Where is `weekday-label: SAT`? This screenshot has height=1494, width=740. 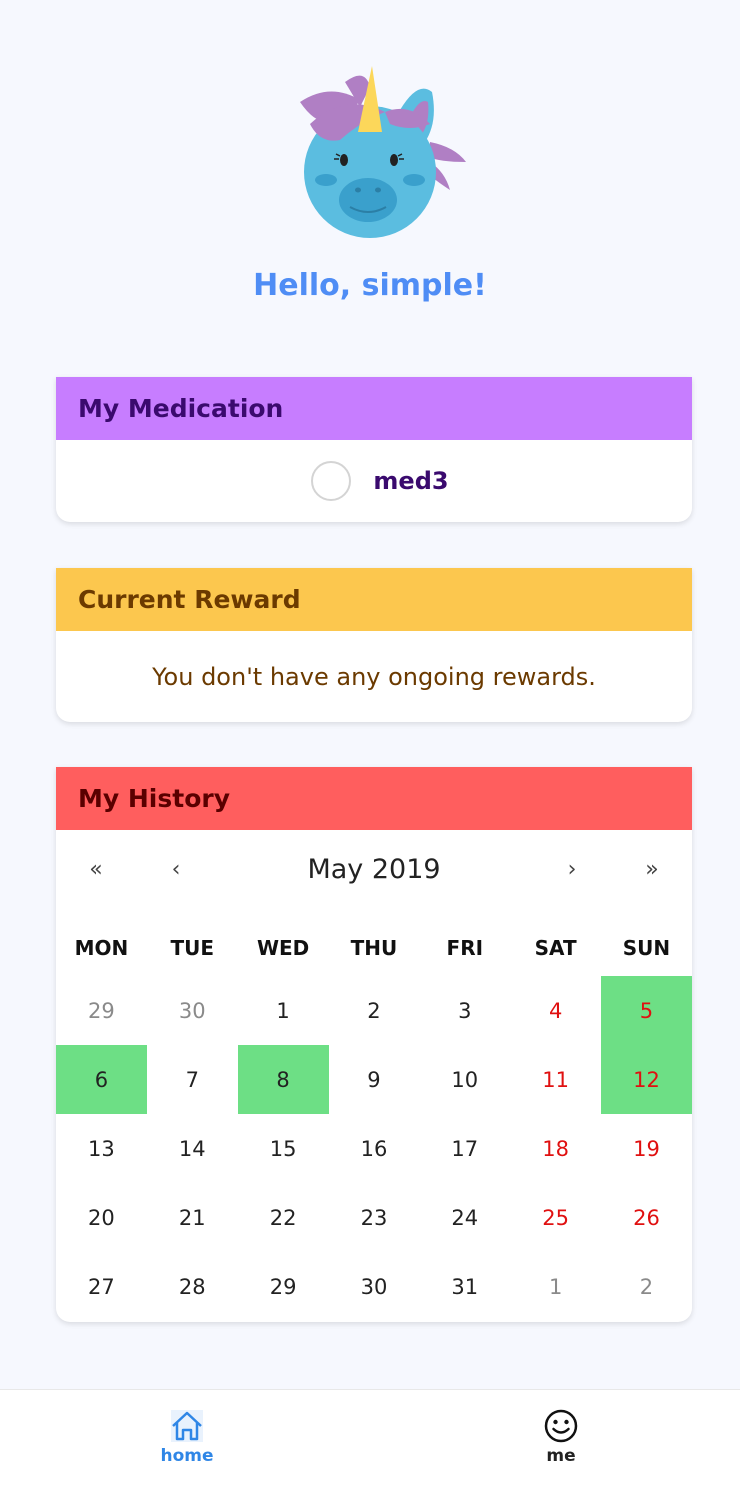 weekday-label: SAT is located at coordinates (555, 948).